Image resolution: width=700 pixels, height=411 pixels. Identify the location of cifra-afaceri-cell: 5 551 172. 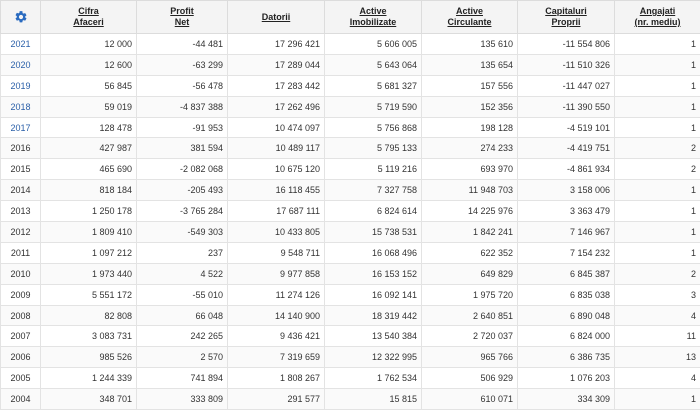
(88, 294).